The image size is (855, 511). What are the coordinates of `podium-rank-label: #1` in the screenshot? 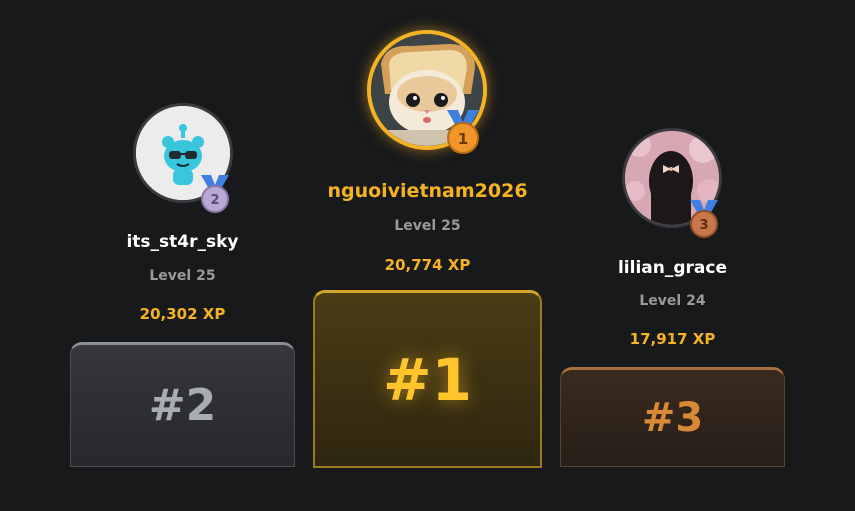 It's located at (427, 379).